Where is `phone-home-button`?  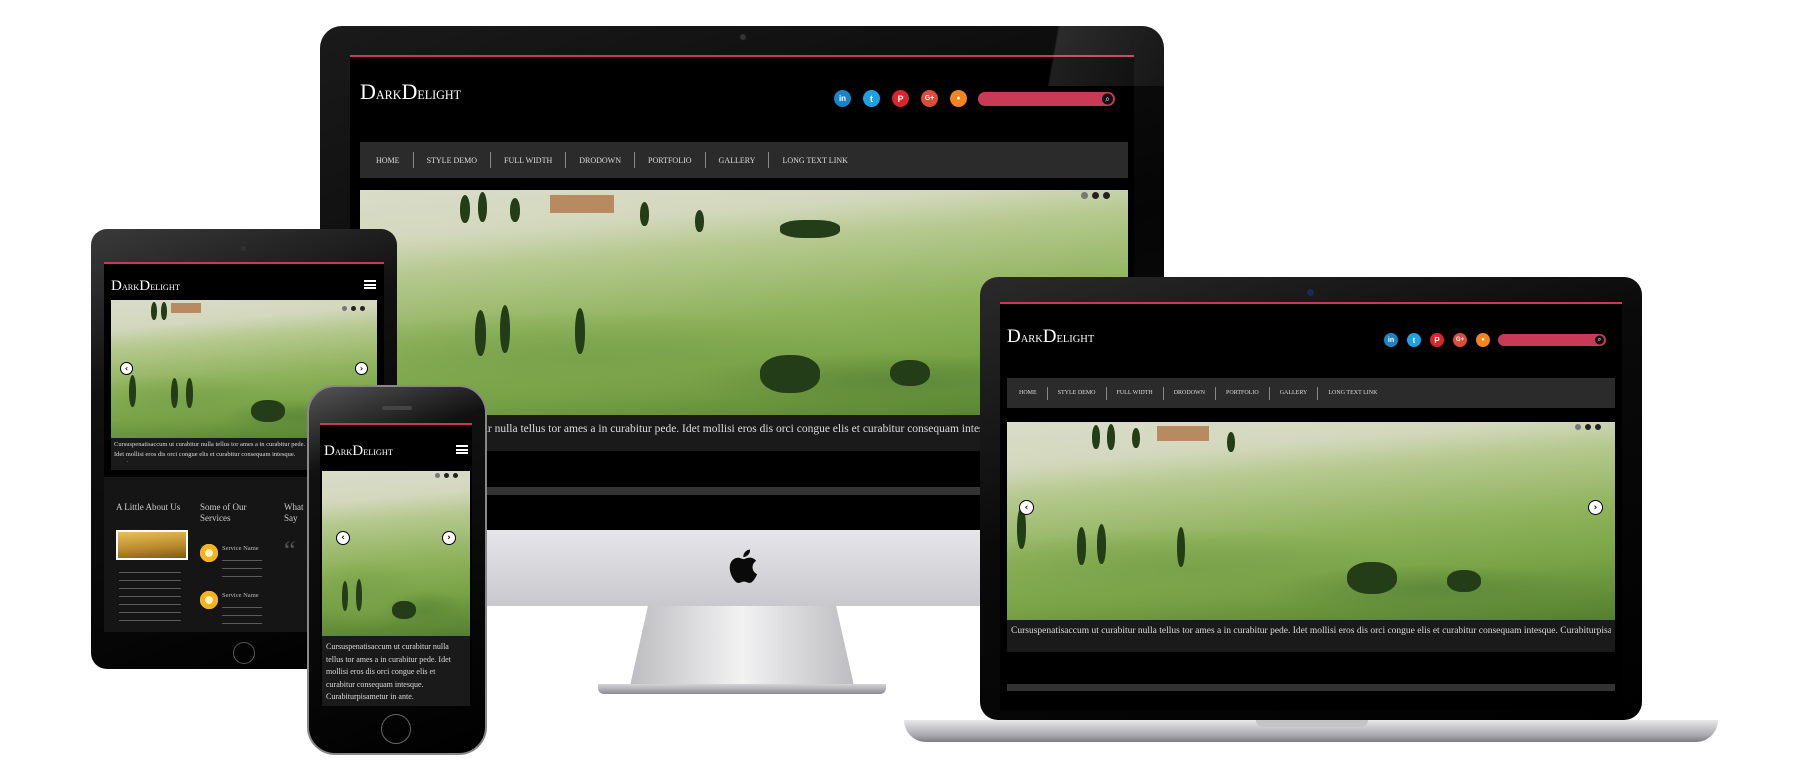 phone-home-button is located at coordinates (396, 729).